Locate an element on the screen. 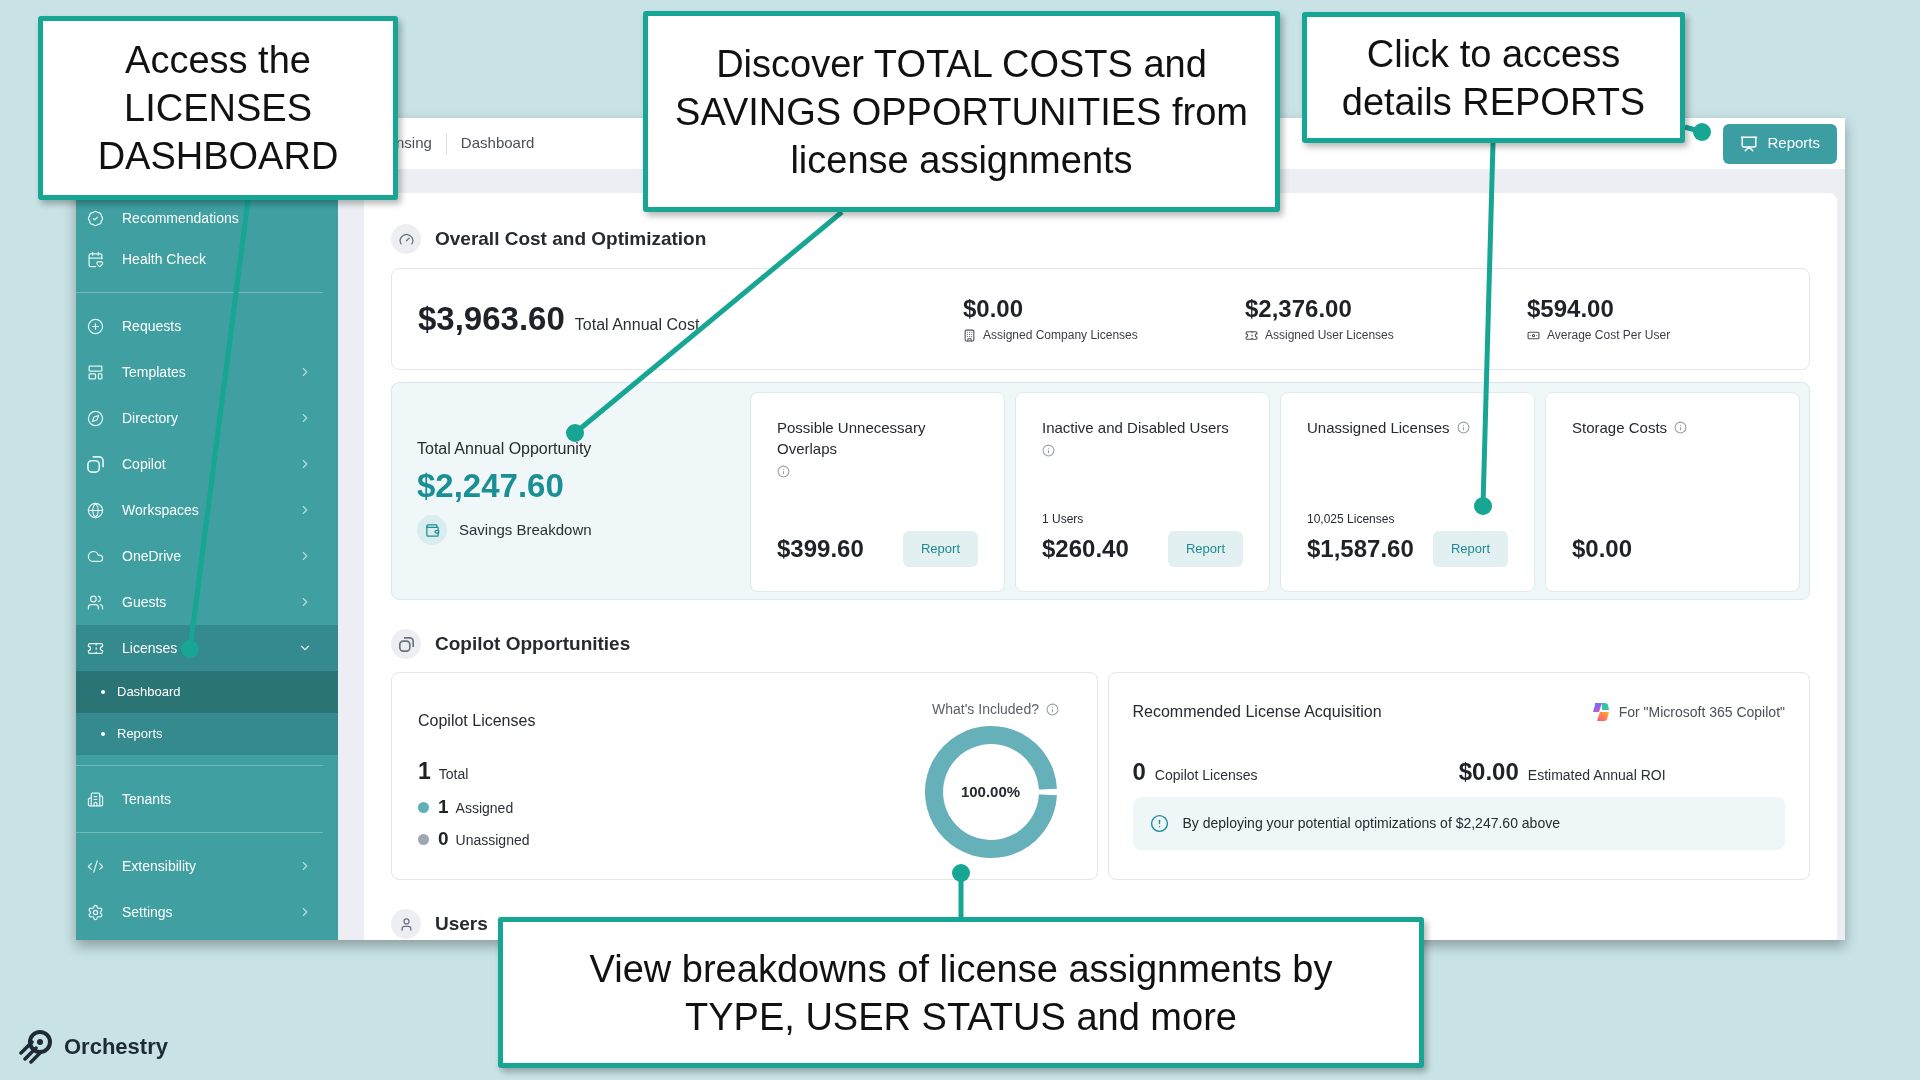 This screenshot has width=1920, height=1080. sidebar-subitem: Reports is located at coordinates (207, 734).